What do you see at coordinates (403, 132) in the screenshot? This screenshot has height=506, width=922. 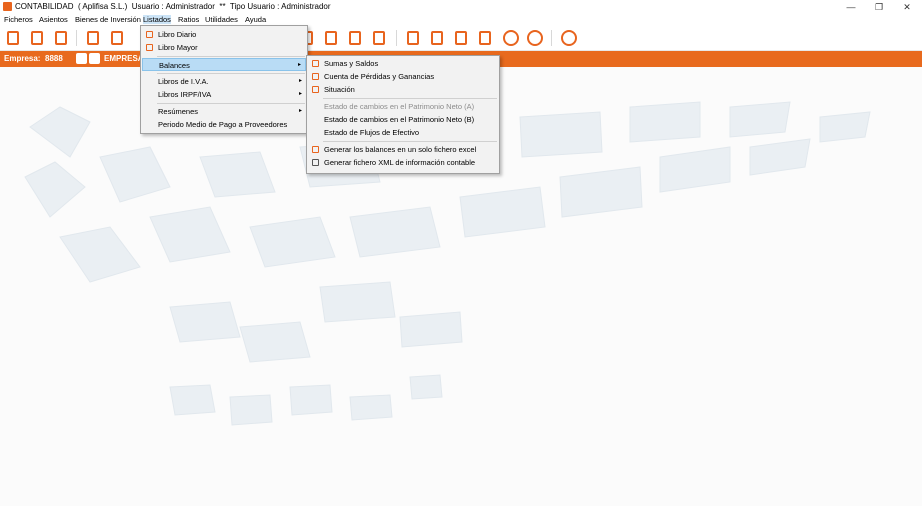 I see `menu-item-flujos-efectivo: Estado de Flujos de Efectivo` at bounding box center [403, 132].